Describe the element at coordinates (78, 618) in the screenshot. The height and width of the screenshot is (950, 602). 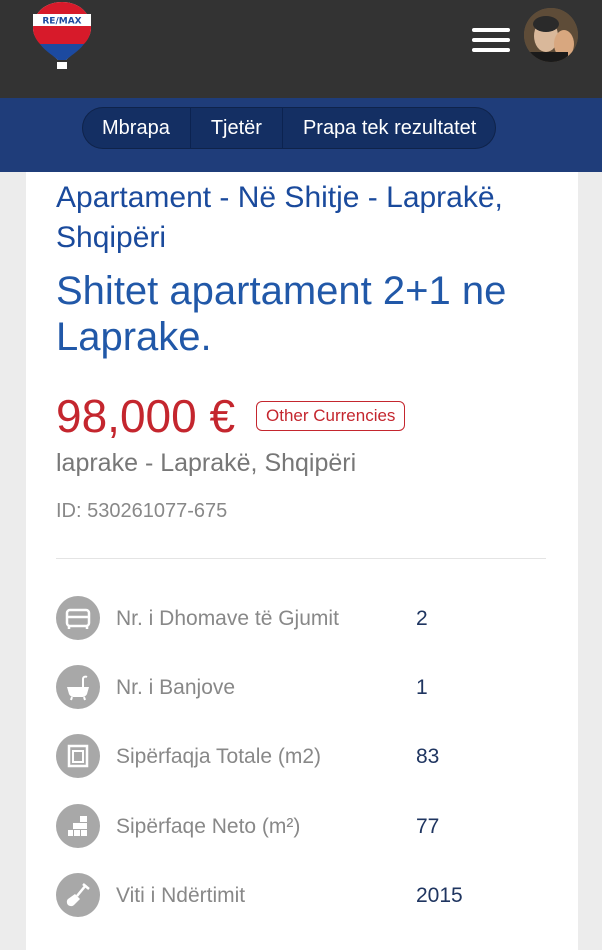
I see `bed-icon` at that location.